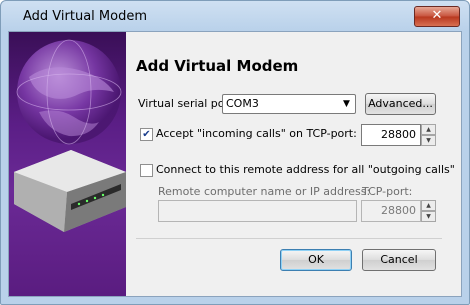  I want to click on close-button: ✕, so click(437, 16).